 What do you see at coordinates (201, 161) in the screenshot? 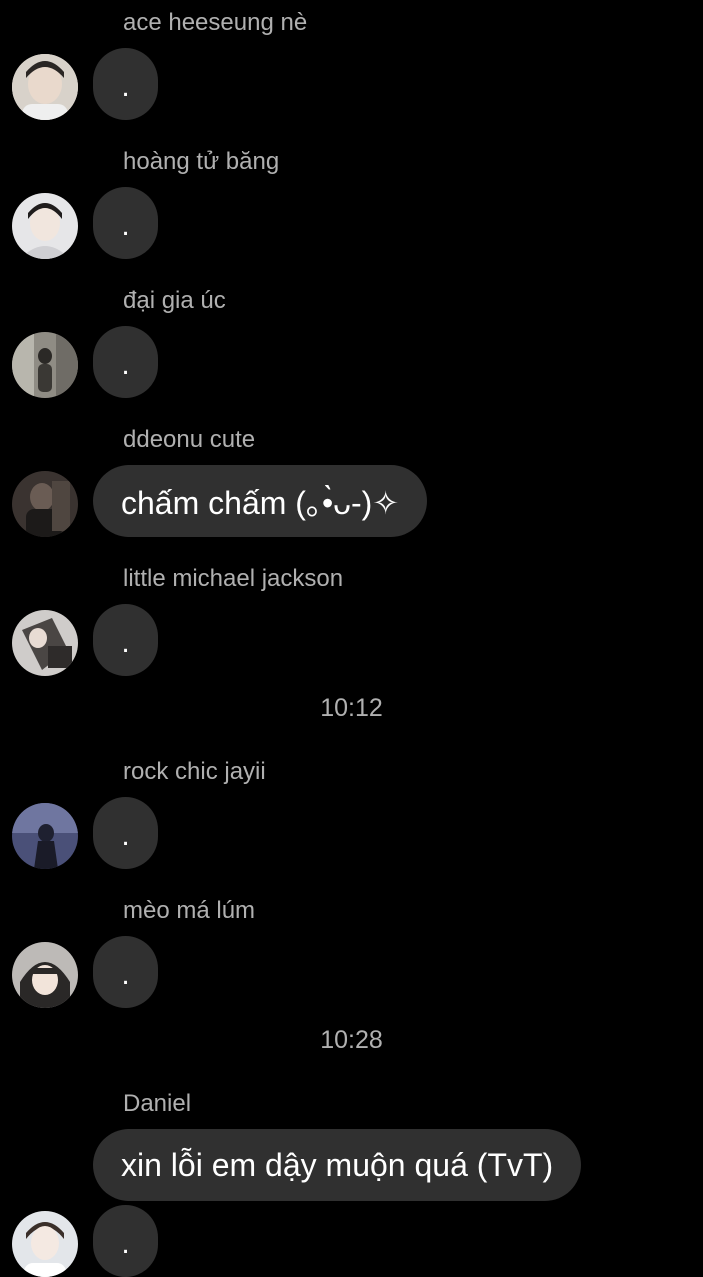
I see `sender-name: hoàng tử băng` at bounding box center [201, 161].